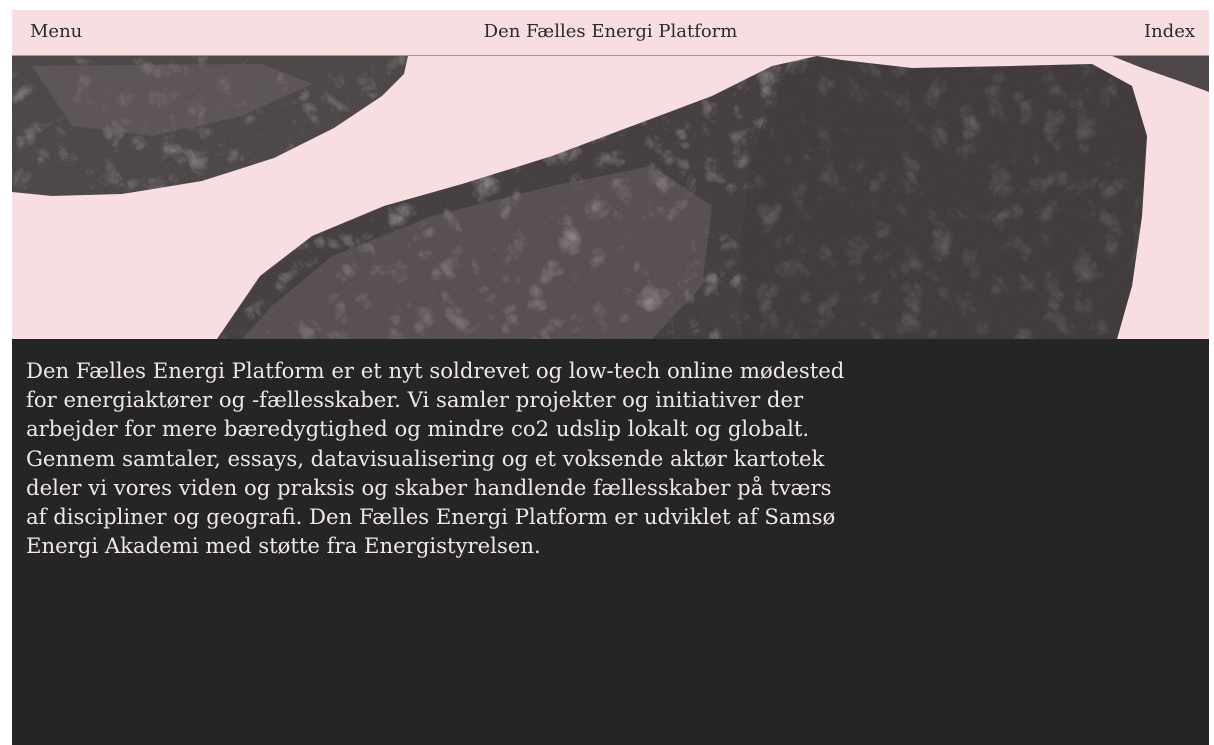  I want to click on site-header: Menu Den Fælles Energi Platform Index, so click(610, 33).